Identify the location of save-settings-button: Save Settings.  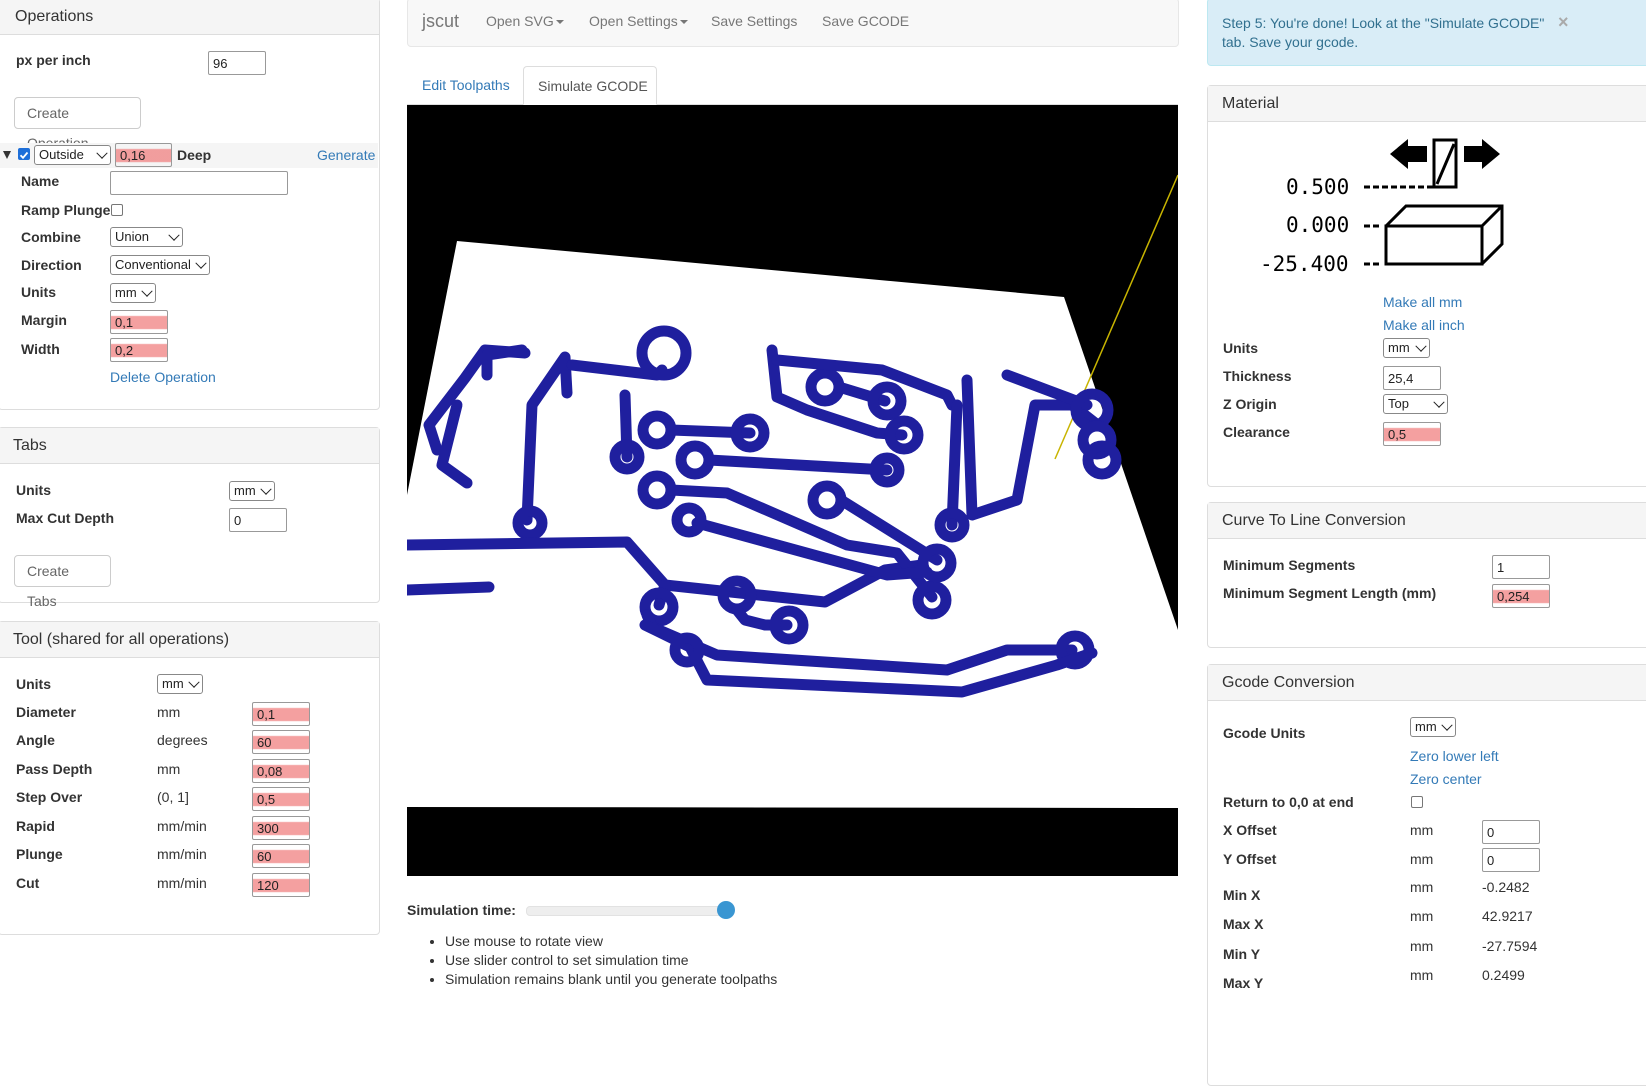
(754, 21).